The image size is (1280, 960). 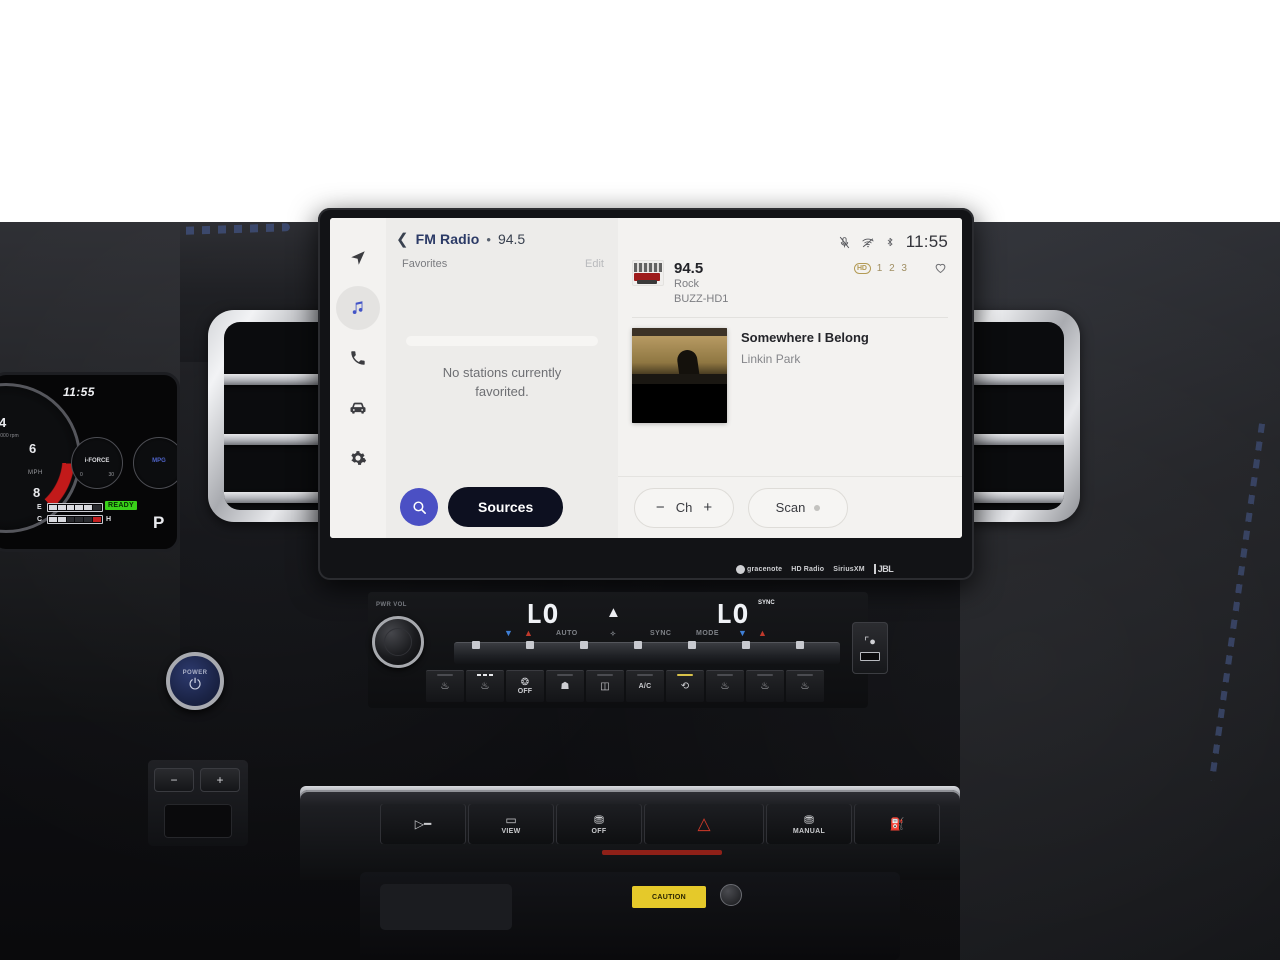 I want to click on recirculation-icon: ⟲, so click(x=685, y=686).